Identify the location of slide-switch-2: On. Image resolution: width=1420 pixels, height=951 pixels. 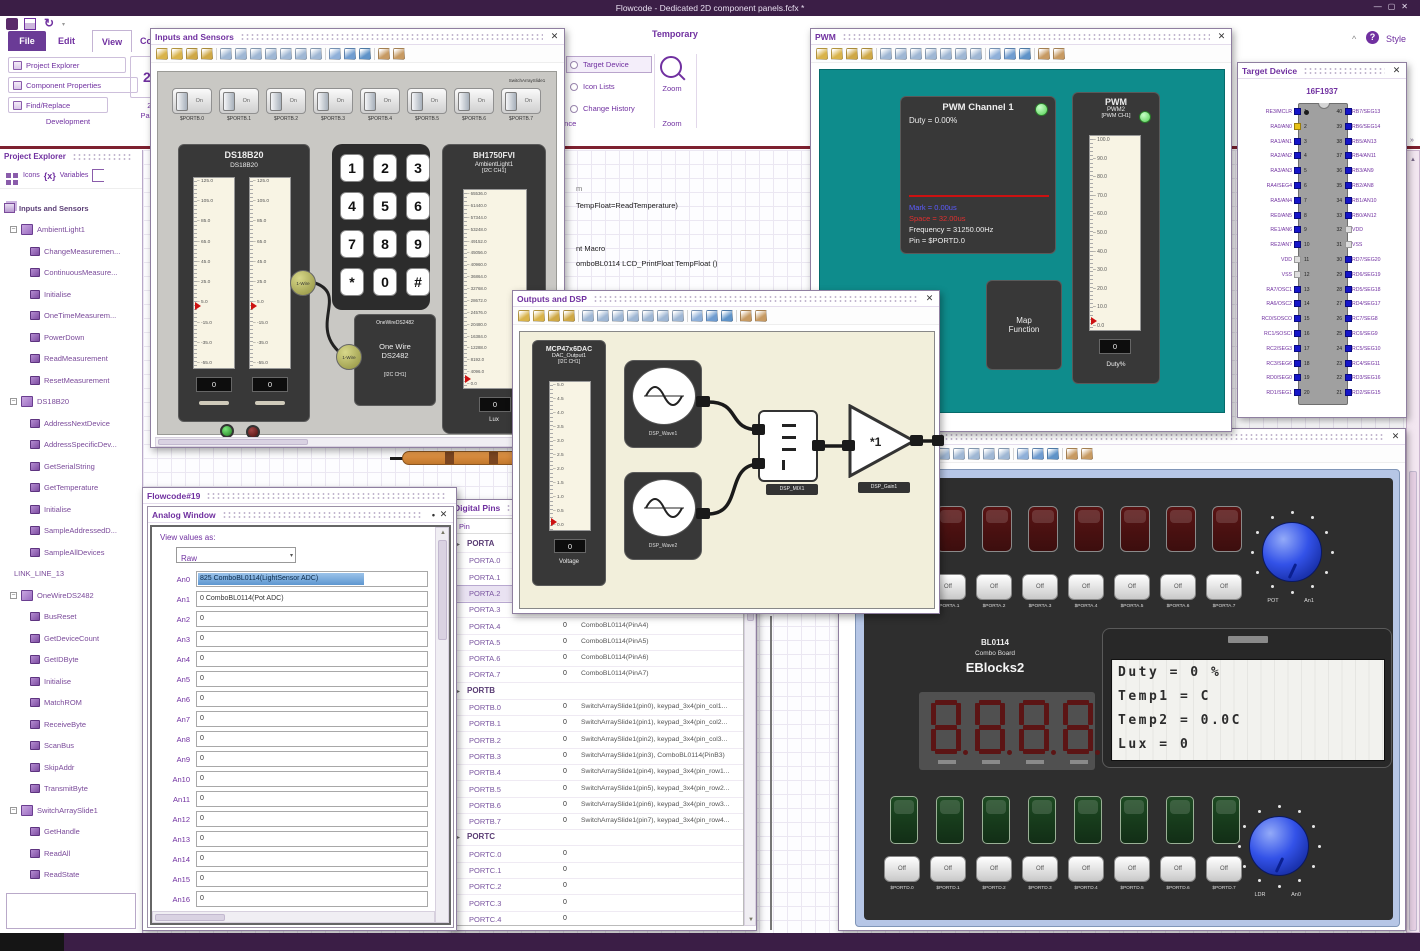
(286, 101).